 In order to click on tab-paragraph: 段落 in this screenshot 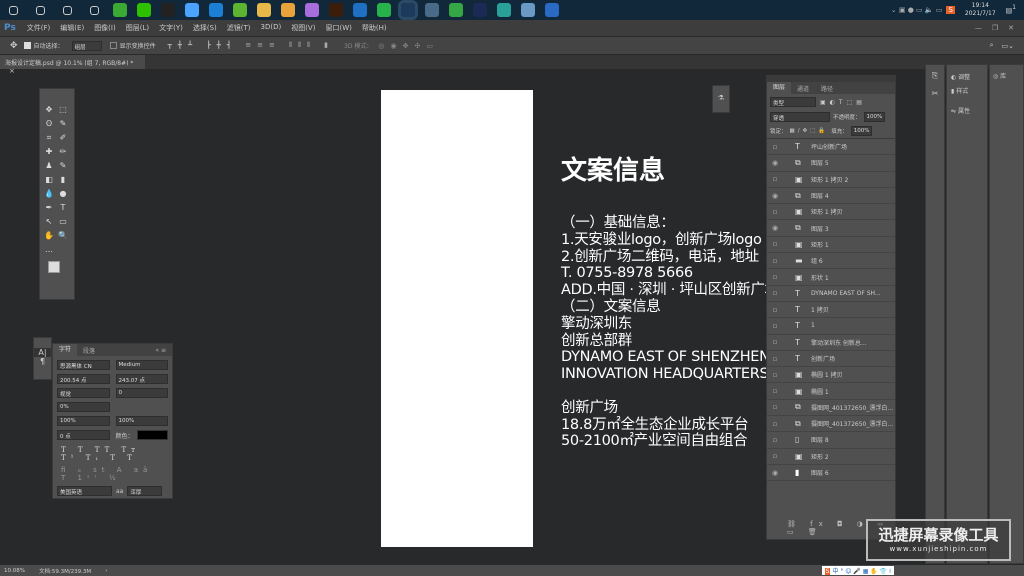, I will do `click(89, 350)`.